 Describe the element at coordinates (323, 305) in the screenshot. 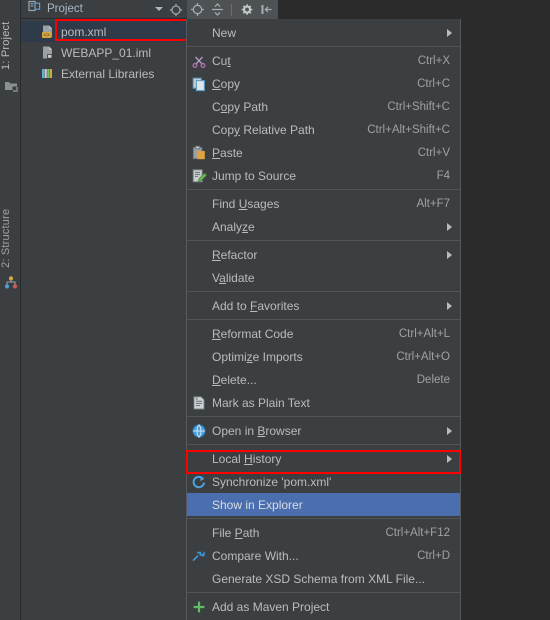

I see `menu-item-add-to-favorites: Add to Favorites` at that location.